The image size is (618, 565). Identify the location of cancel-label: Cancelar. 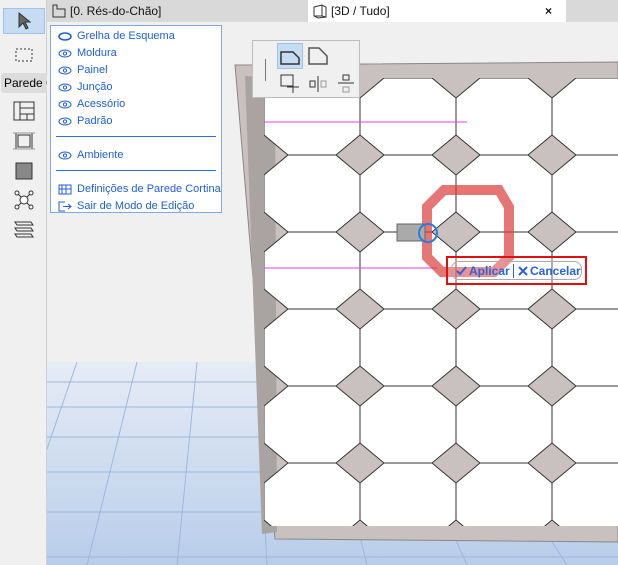
(555, 270).